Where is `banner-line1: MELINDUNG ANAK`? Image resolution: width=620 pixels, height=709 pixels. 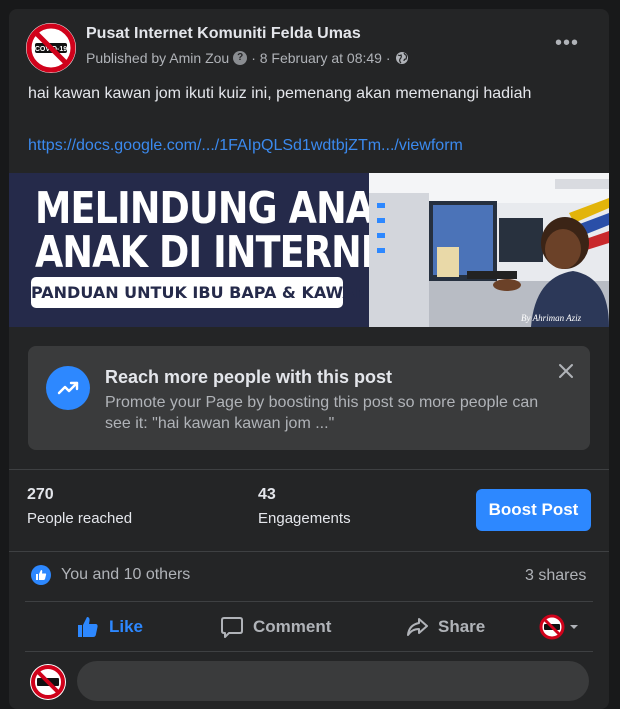 banner-line1: MELINDUNG ANAK is located at coordinates (218, 208).